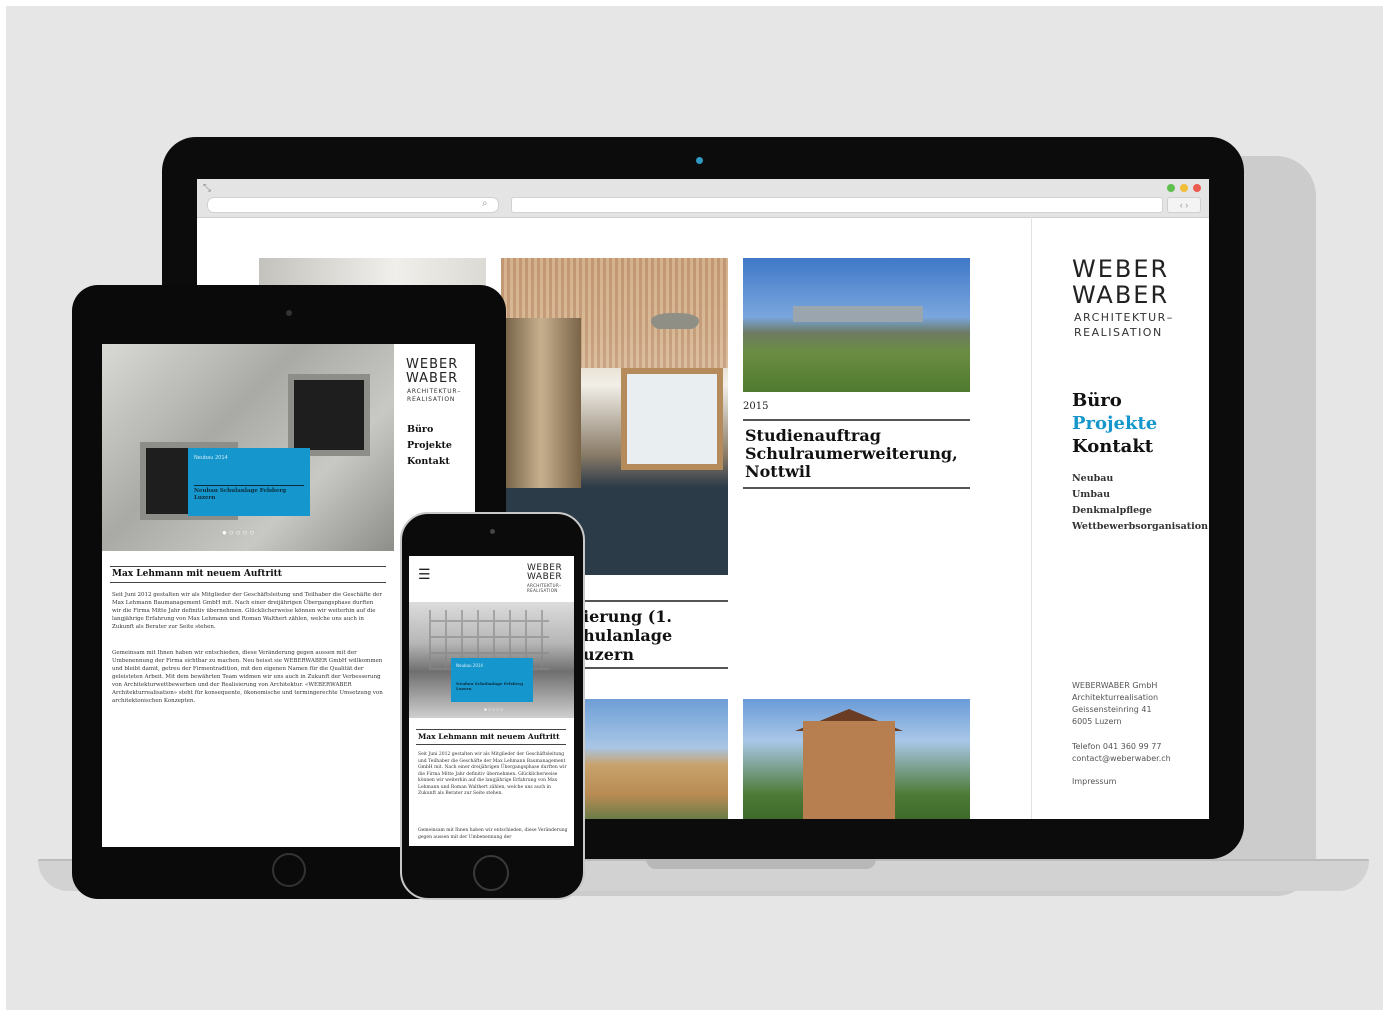 Image resolution: width=1389 pixels, height=1016 pixels. I want to click on phone-camera, so click(492, 531).